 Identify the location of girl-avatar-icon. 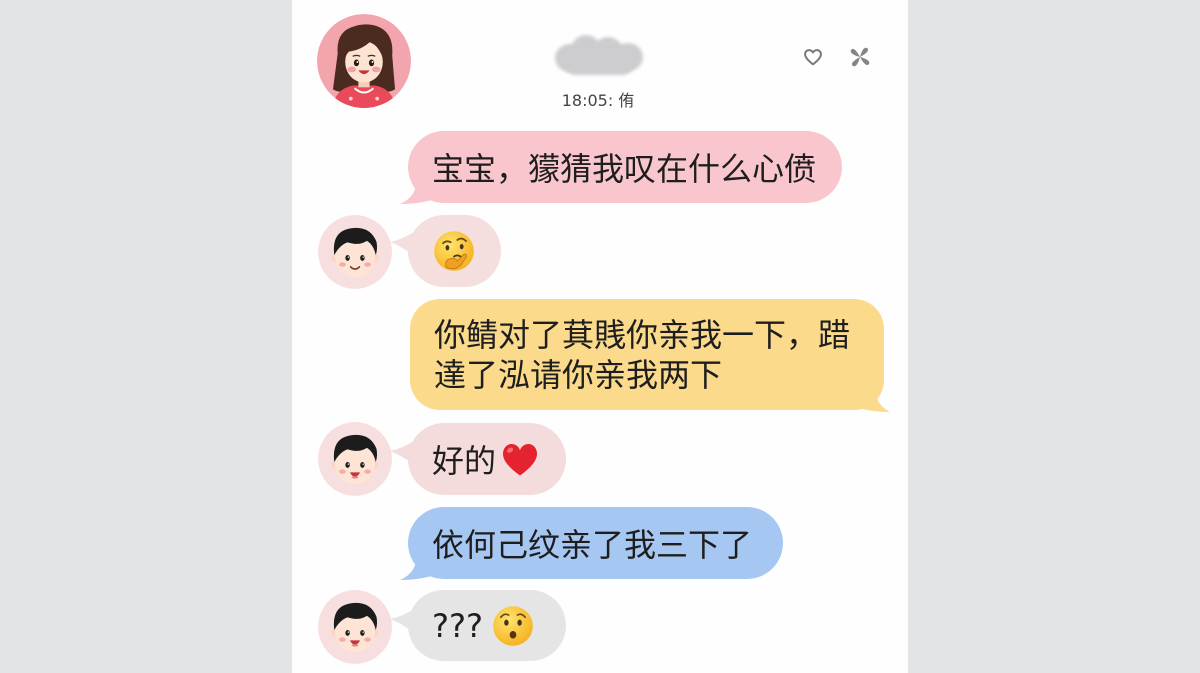
(364, 61).